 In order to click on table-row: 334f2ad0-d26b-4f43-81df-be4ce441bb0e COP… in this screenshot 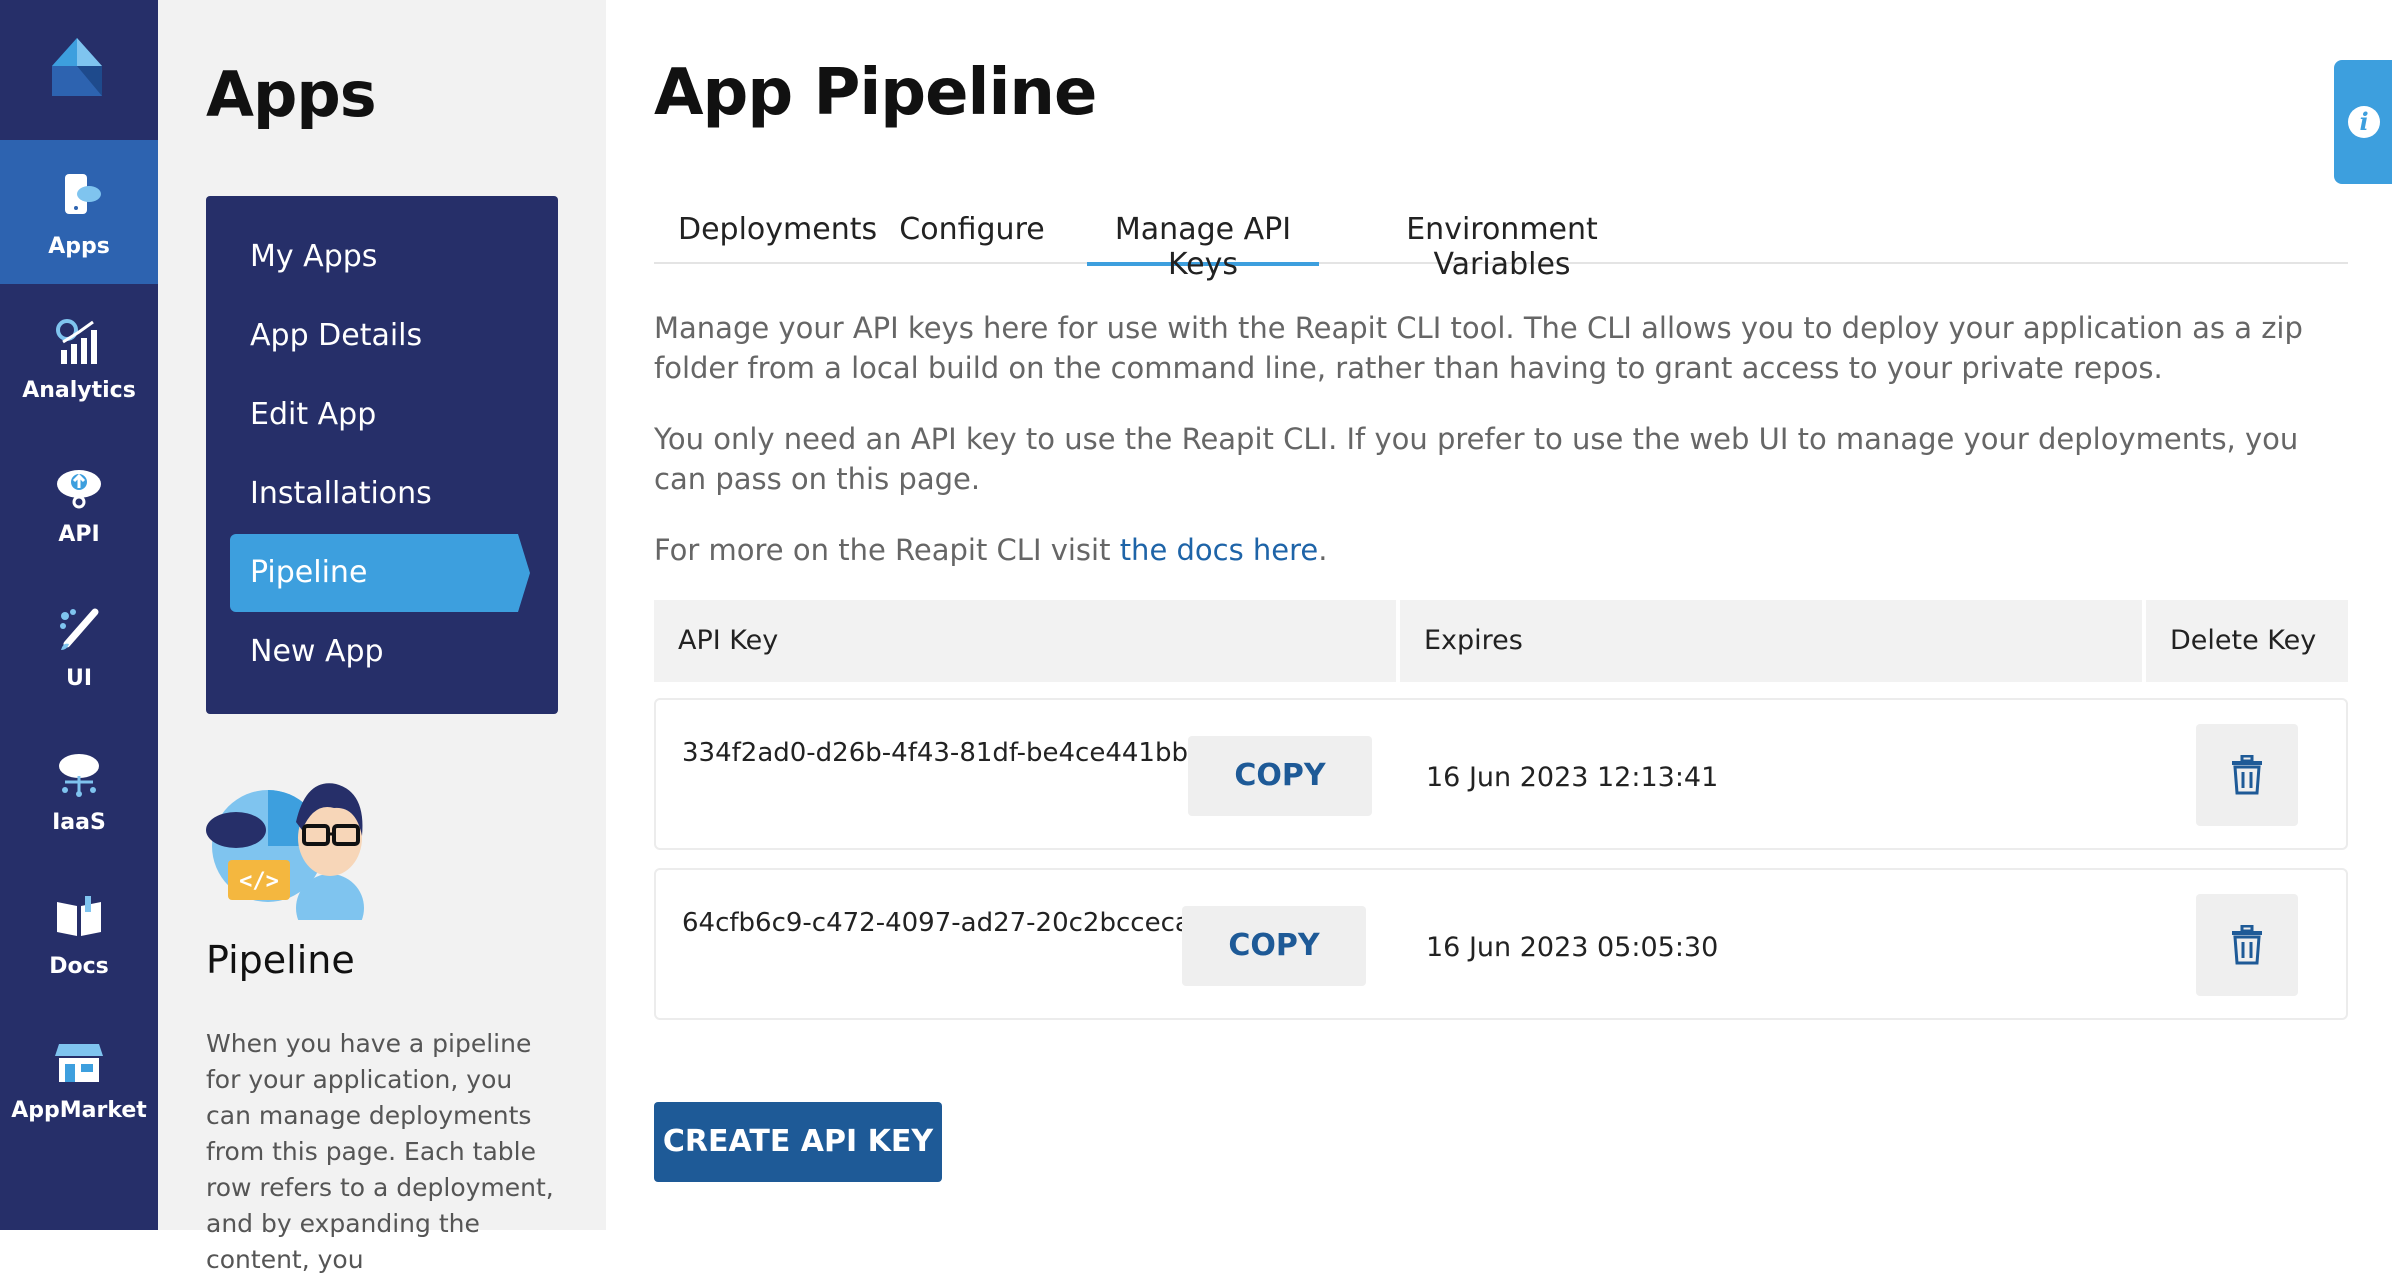, I will do `click(1501, 774)`.